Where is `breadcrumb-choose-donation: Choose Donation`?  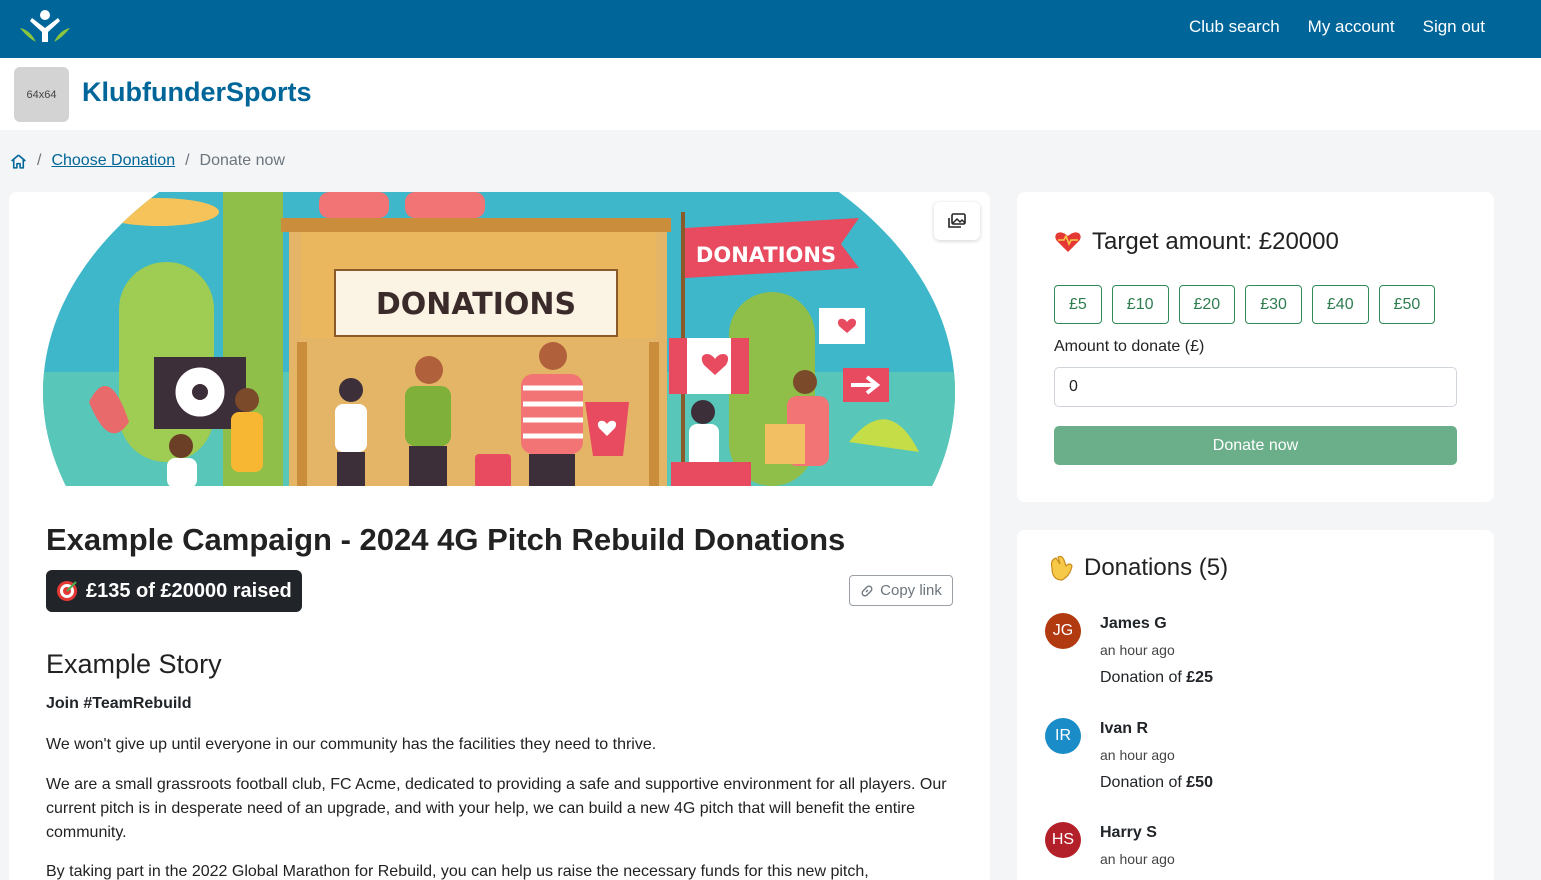 breadcrumb-choose-donation: Choose Donation is located at coordinates (113, 161).